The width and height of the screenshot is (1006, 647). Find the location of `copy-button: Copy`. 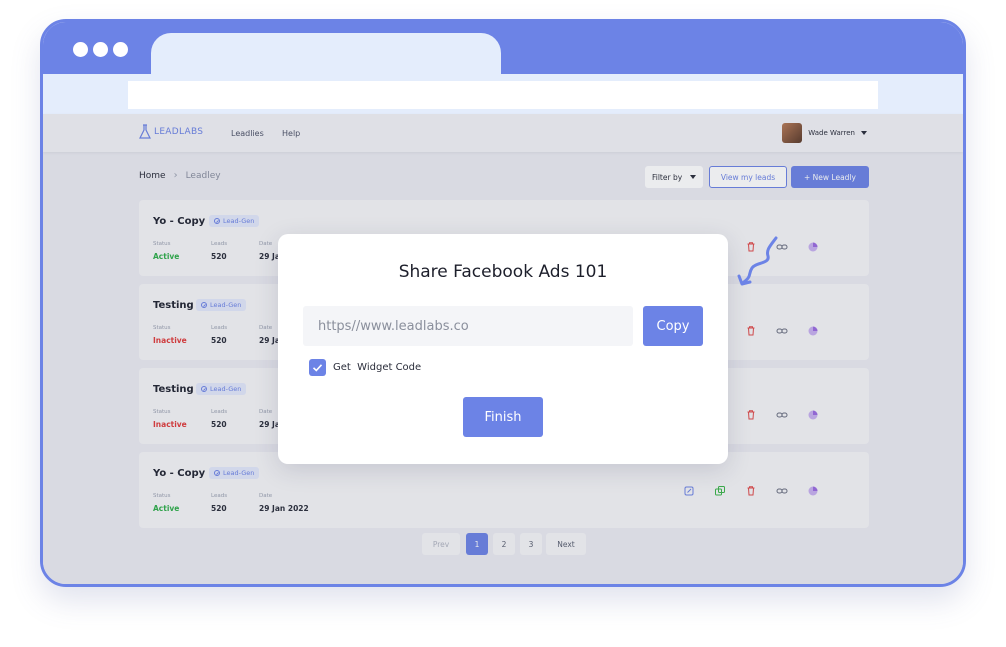

copy-button: Copy is located at coordinates (673, 326).